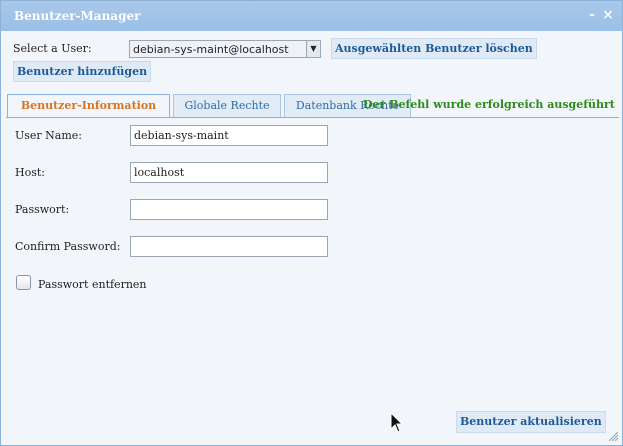 This screenshot has height=446, width=623. What do you see at coordinates (82, 71) in the screenshot?
I see `add-user-button: Benutzer hinzufügen` at bounding box center [82, 71].